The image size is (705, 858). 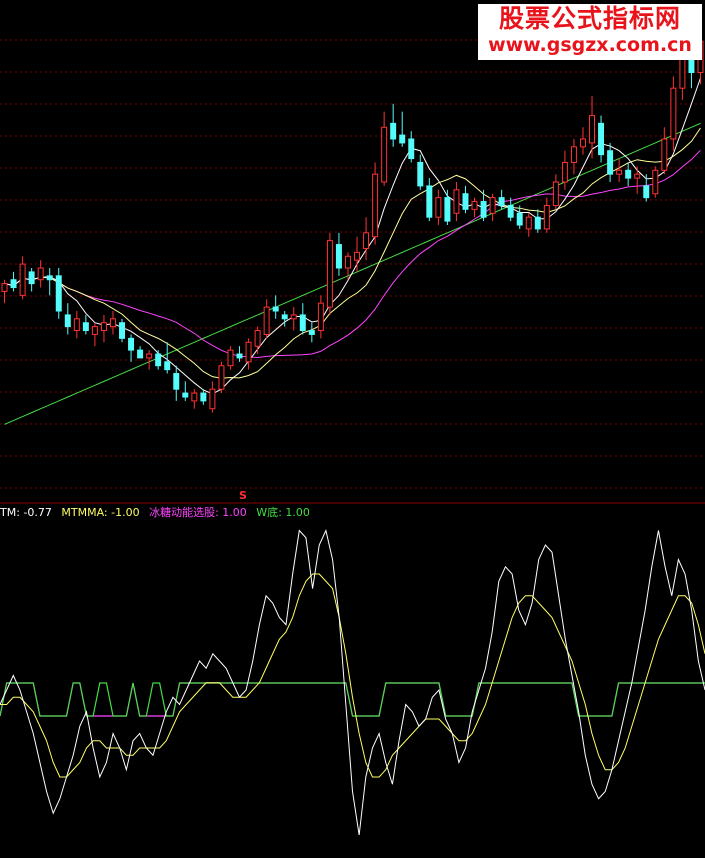 What do you see at coordinates (589, 18) in the screenshot?
I see `watermark-title: 股票公式指标网` at bounding box center [589, 18].